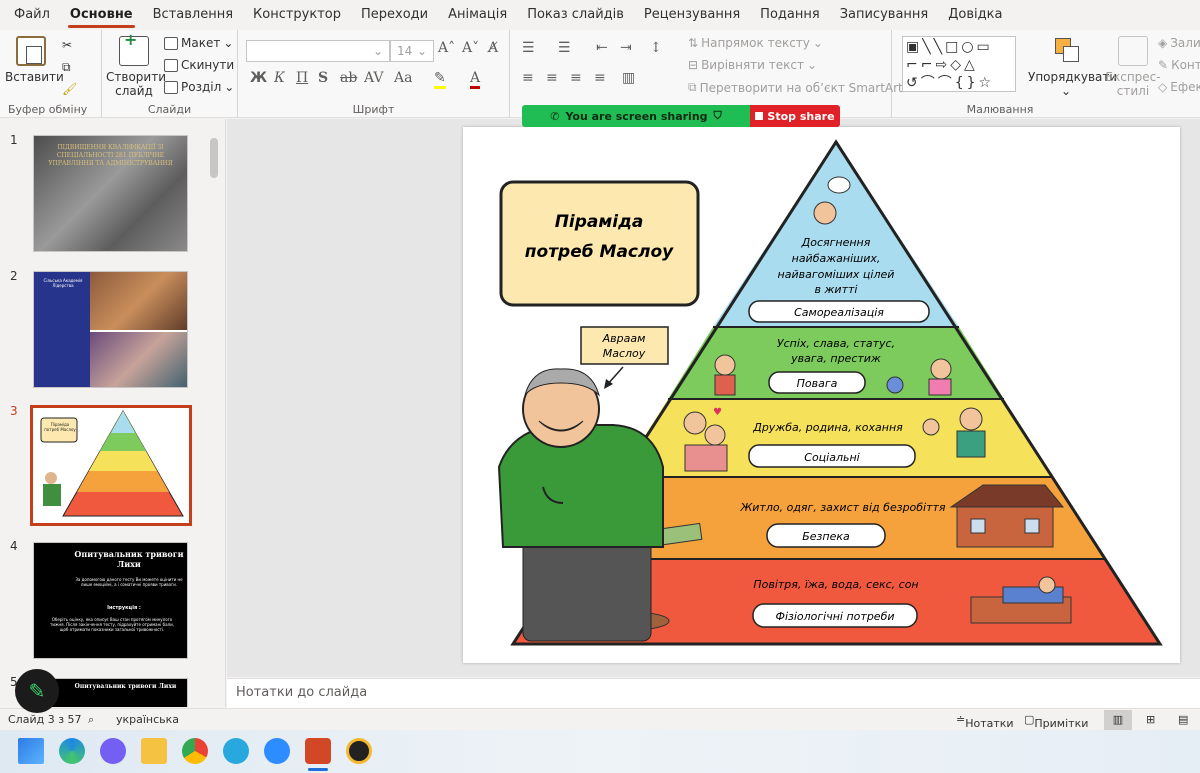  What do you see at coordinates (446, 48) in the screenshot?
I see `grow-font-icon: A˄` at bounding box center [446, 48].